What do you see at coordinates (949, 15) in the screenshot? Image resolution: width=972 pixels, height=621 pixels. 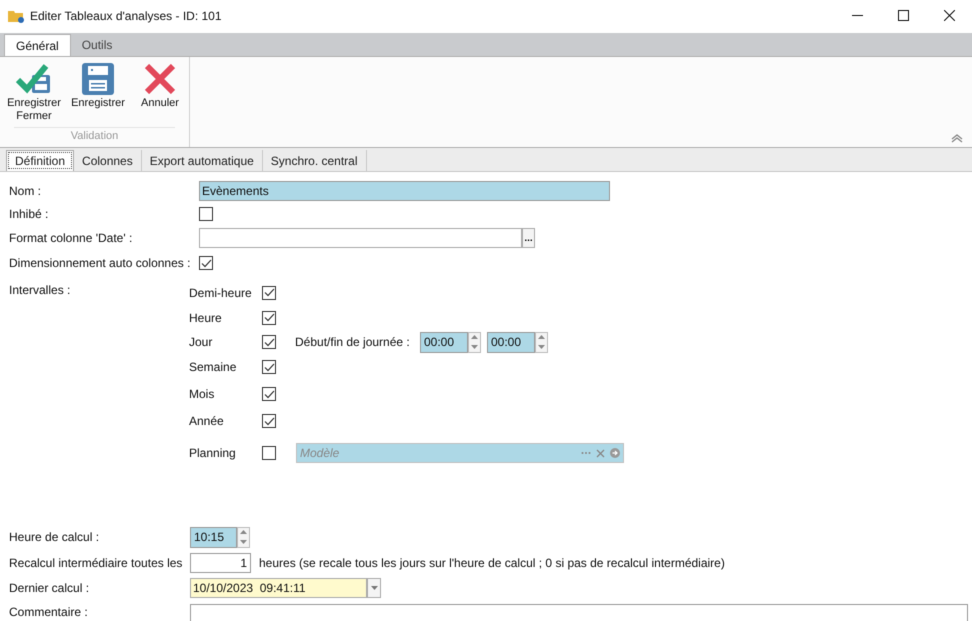 I see `close-icon` at bounding box center [949, 15].